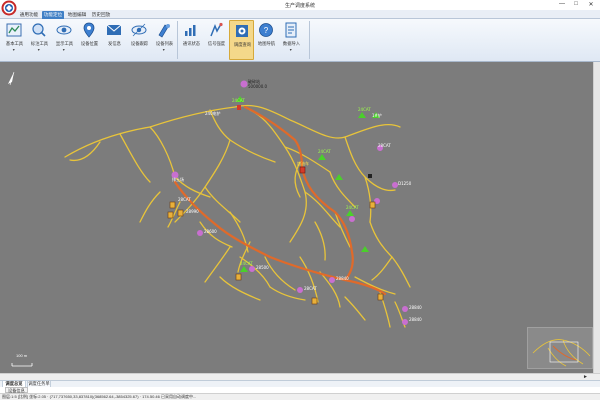  I want to click on display-eye-icon, so click(64, 30).